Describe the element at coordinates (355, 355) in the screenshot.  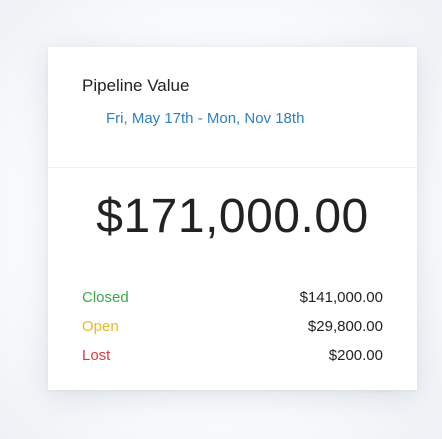
I see `breakdown-amount-lost: $200.00` at that location.